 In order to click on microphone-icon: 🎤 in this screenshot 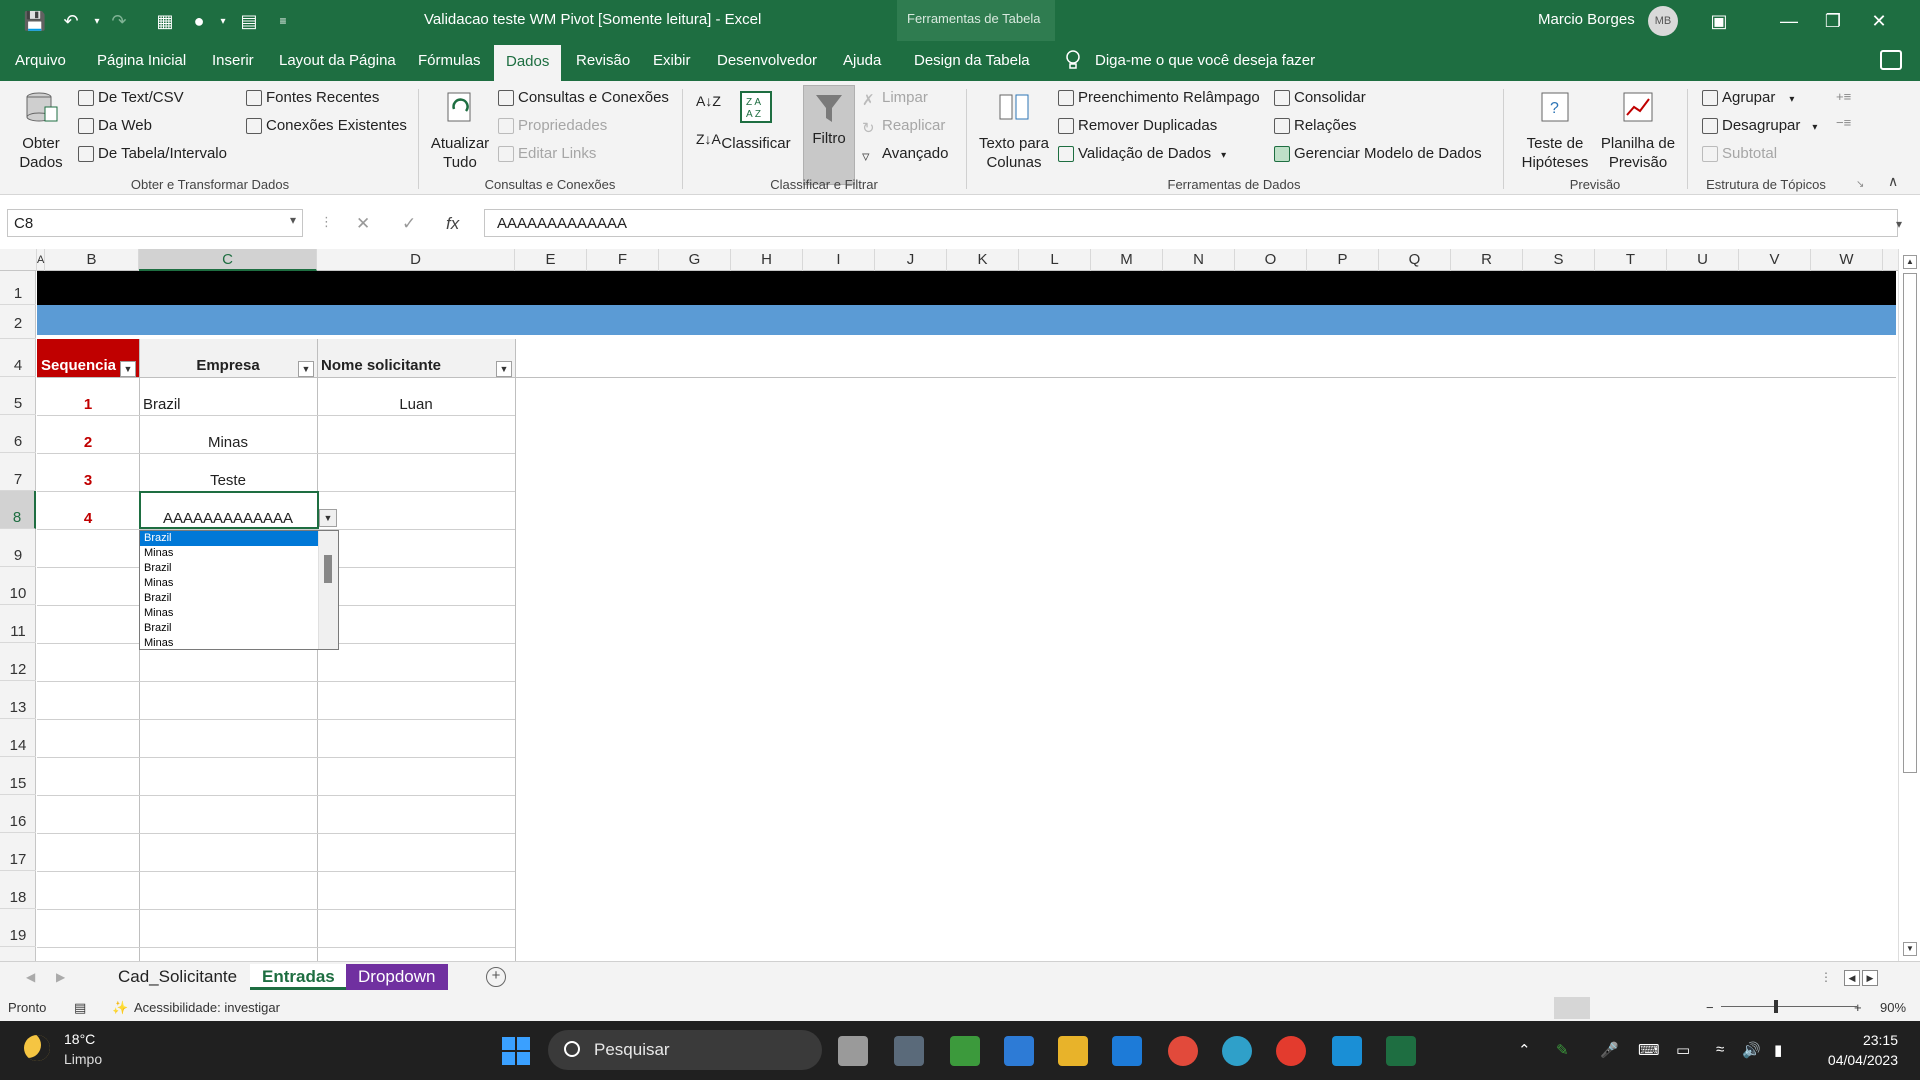, I will do `click(1609, 1050)`.